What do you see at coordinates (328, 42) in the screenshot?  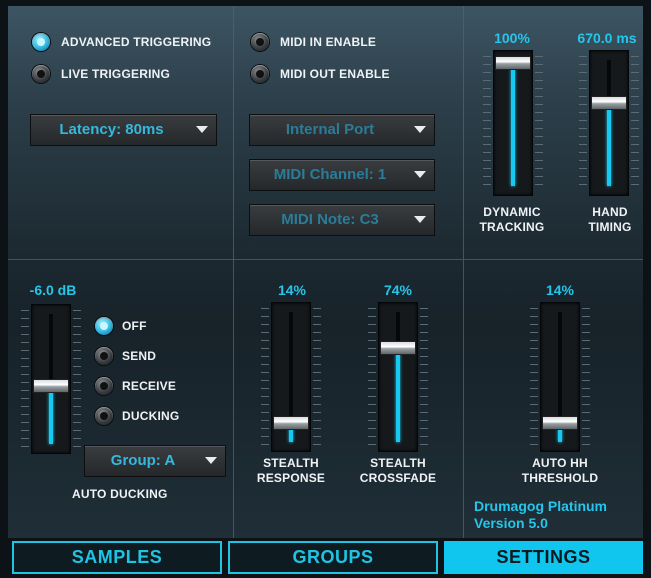 I see `midi-in-enable-label: MIDI IN ENABLE` at bounding box center [328, 42].